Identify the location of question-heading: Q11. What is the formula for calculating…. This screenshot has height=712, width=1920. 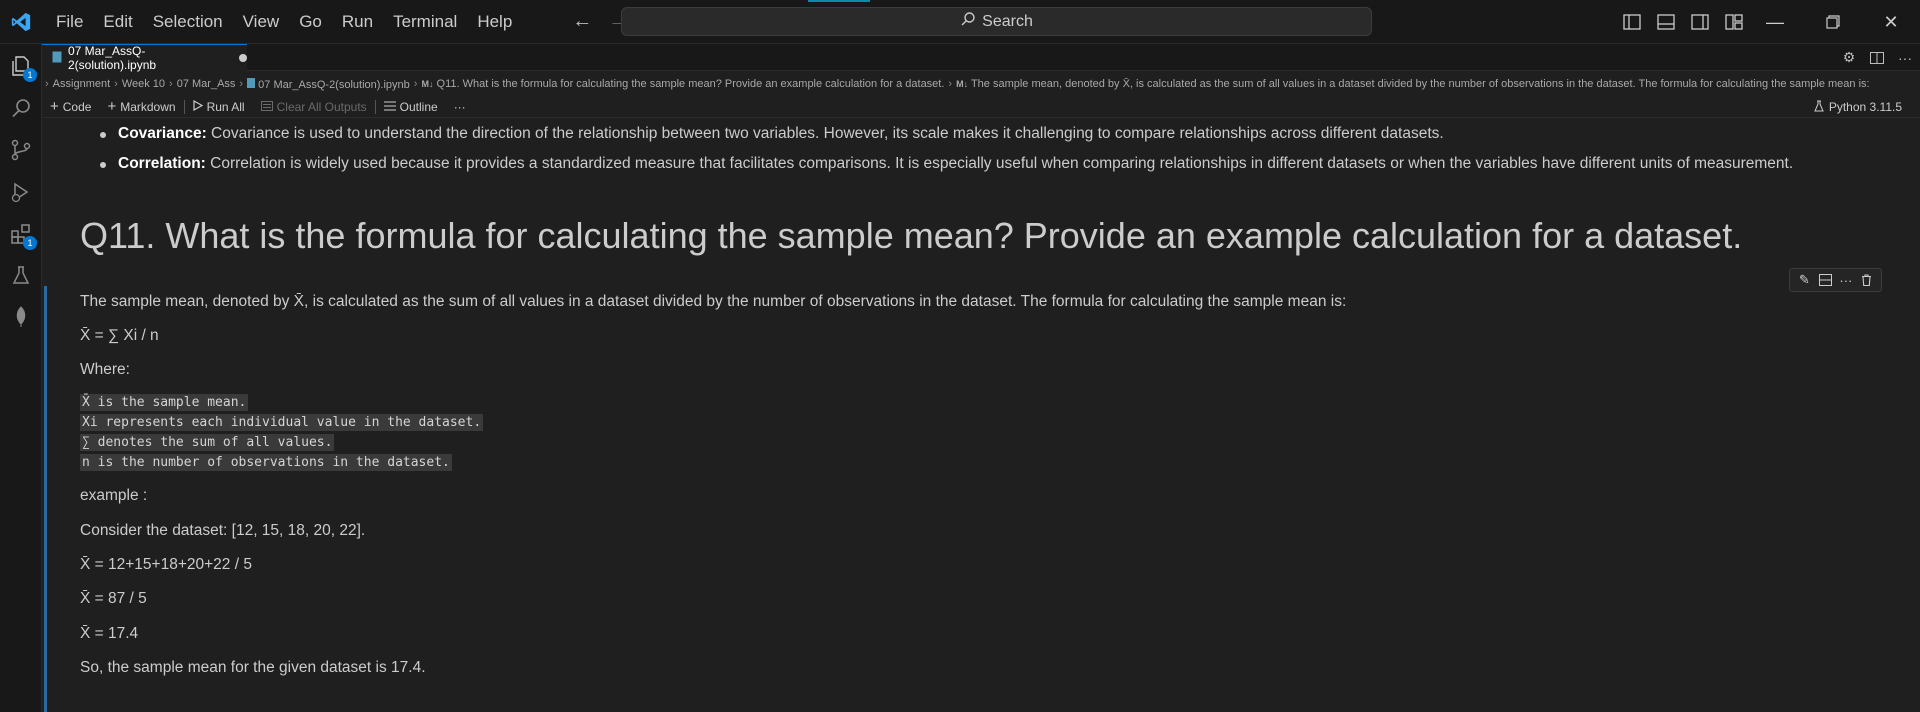
(911, 235).